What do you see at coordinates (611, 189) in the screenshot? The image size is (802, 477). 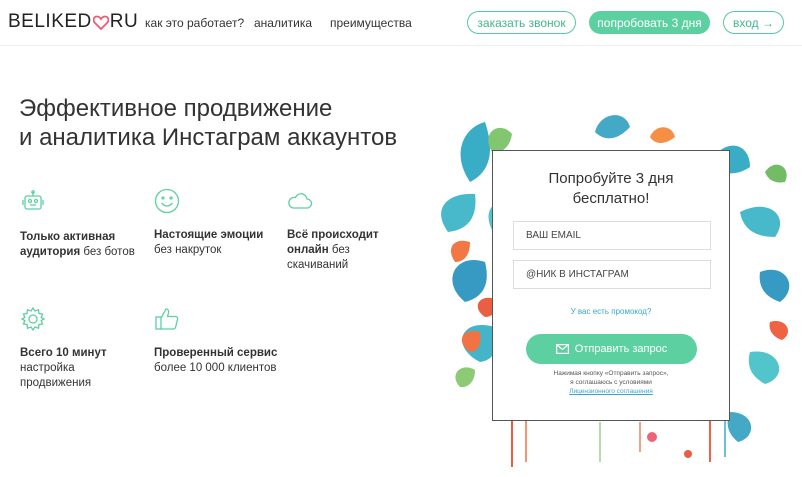 I see `form-title: Попробуйте 3 дня бесплатно!` at bounding box center [611, 189].